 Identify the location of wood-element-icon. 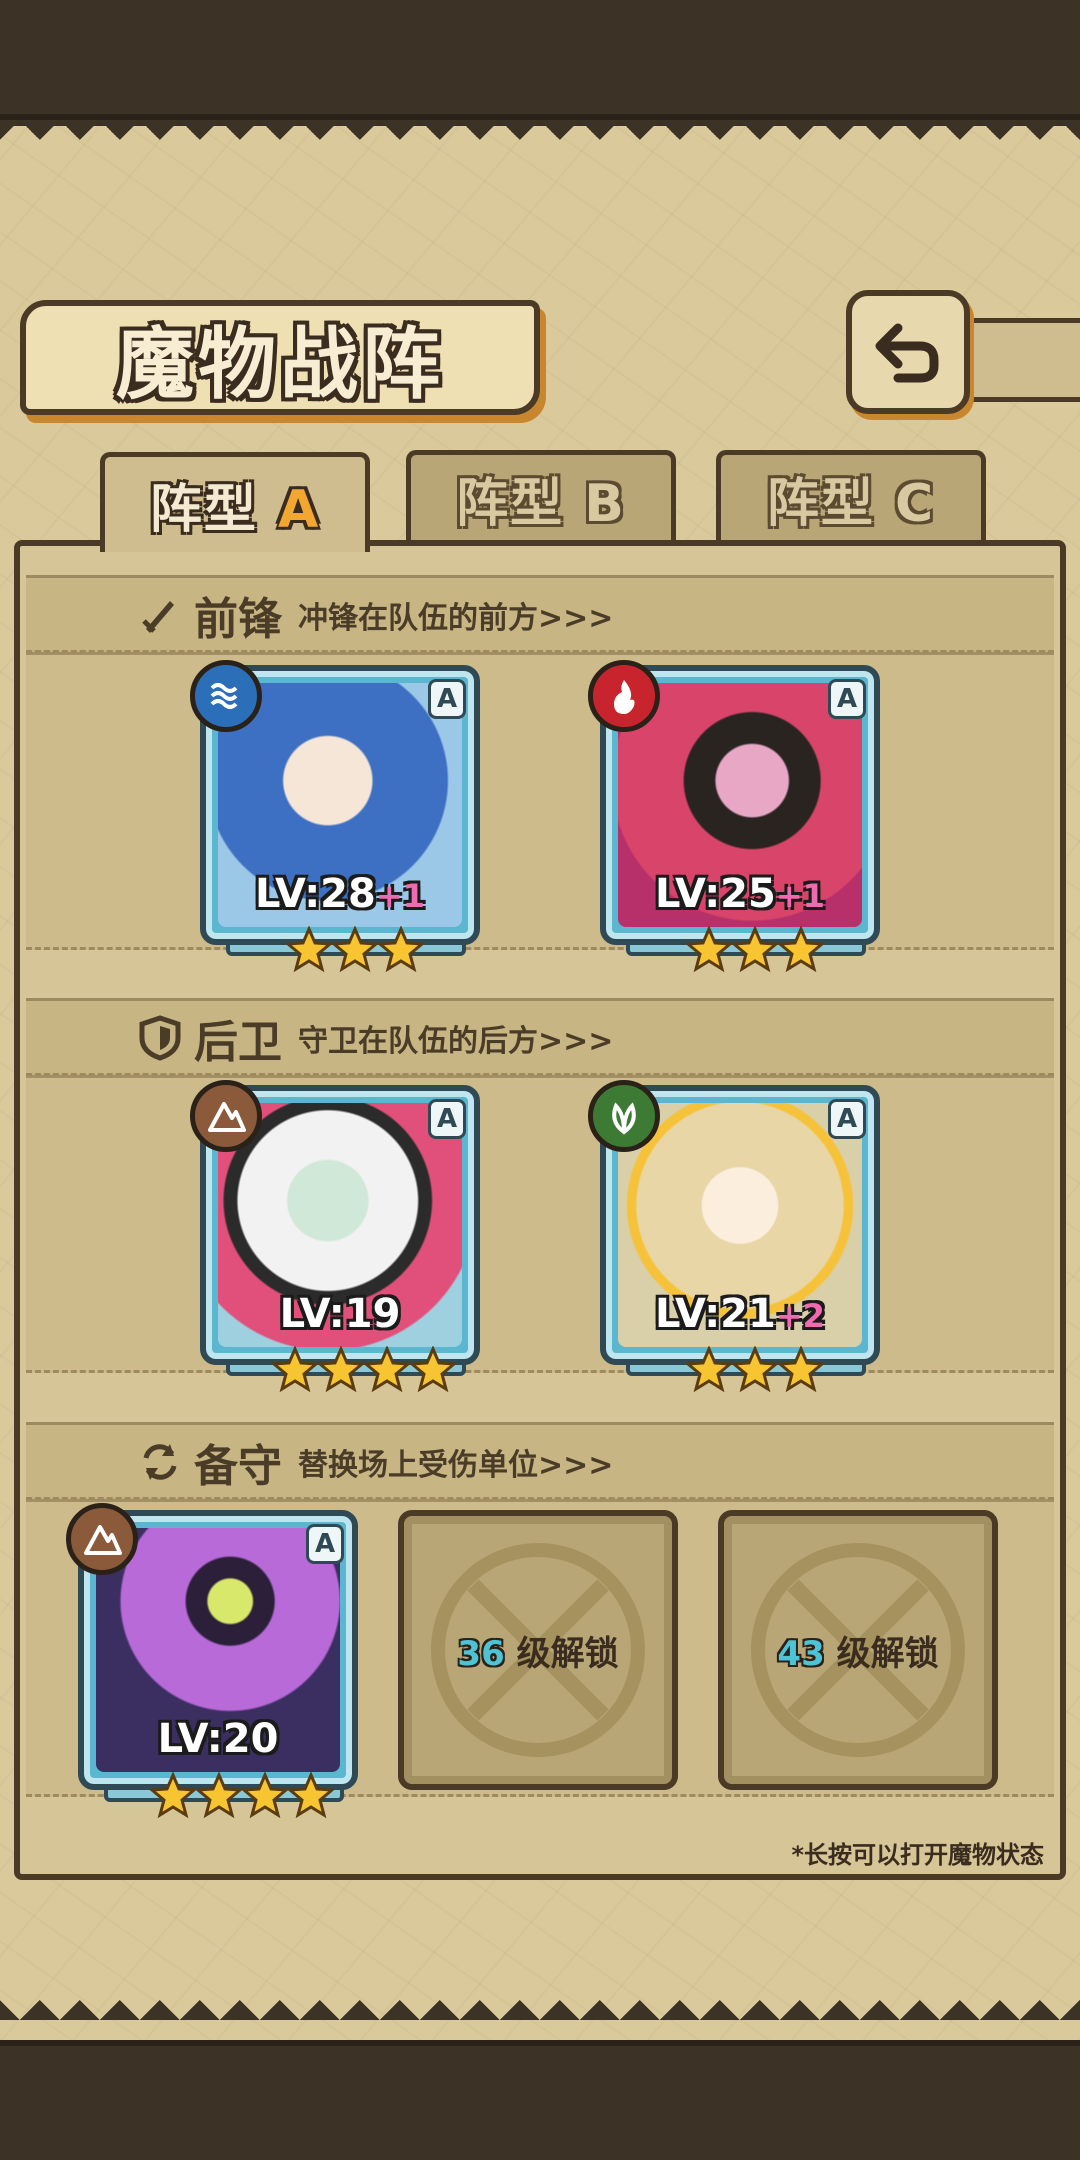
(624, 1116).